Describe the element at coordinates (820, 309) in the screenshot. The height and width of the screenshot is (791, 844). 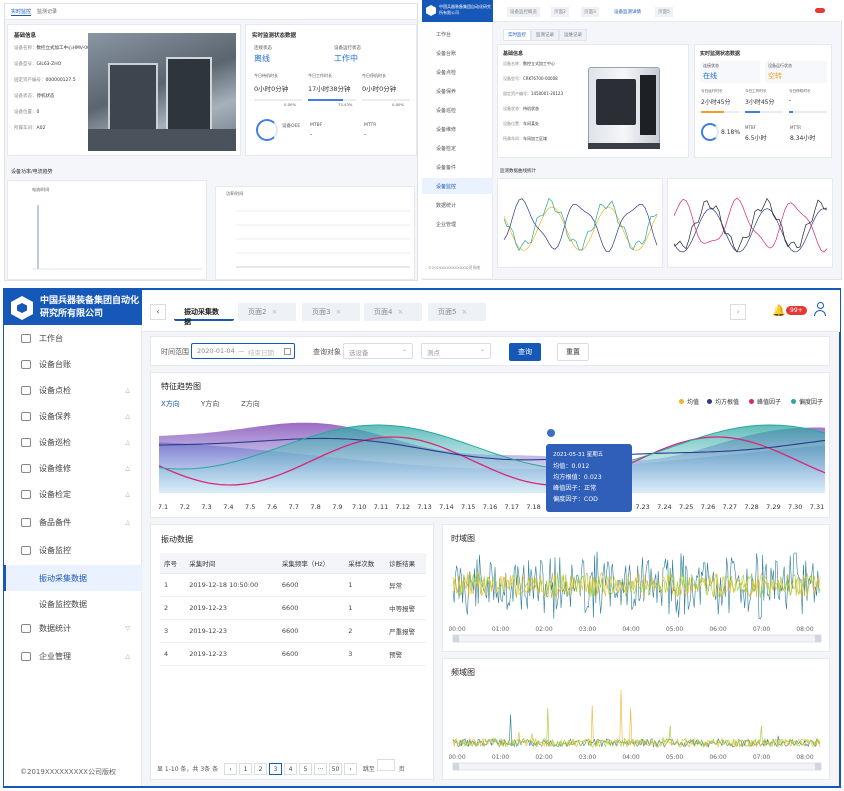
I see `user-icon` at that location.